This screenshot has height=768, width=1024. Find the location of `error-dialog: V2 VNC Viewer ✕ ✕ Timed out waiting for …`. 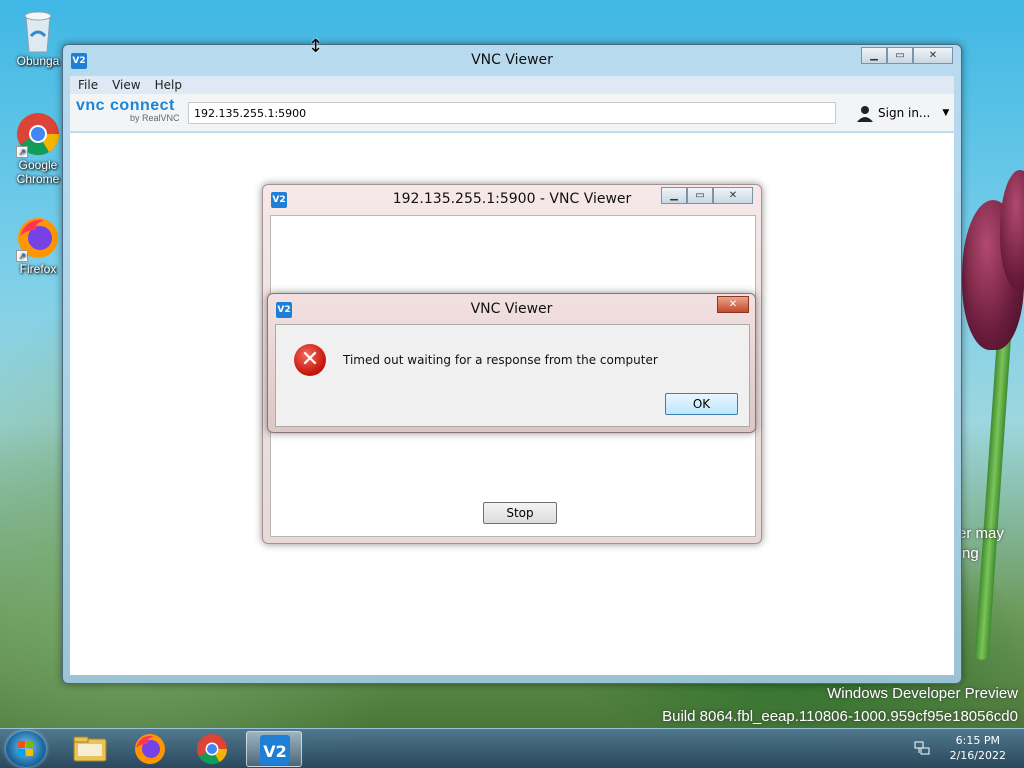

error-dialog: V2 VNC Viewer ✕ ✕ Timed out waiting for … is located at coordinates (511, 363).